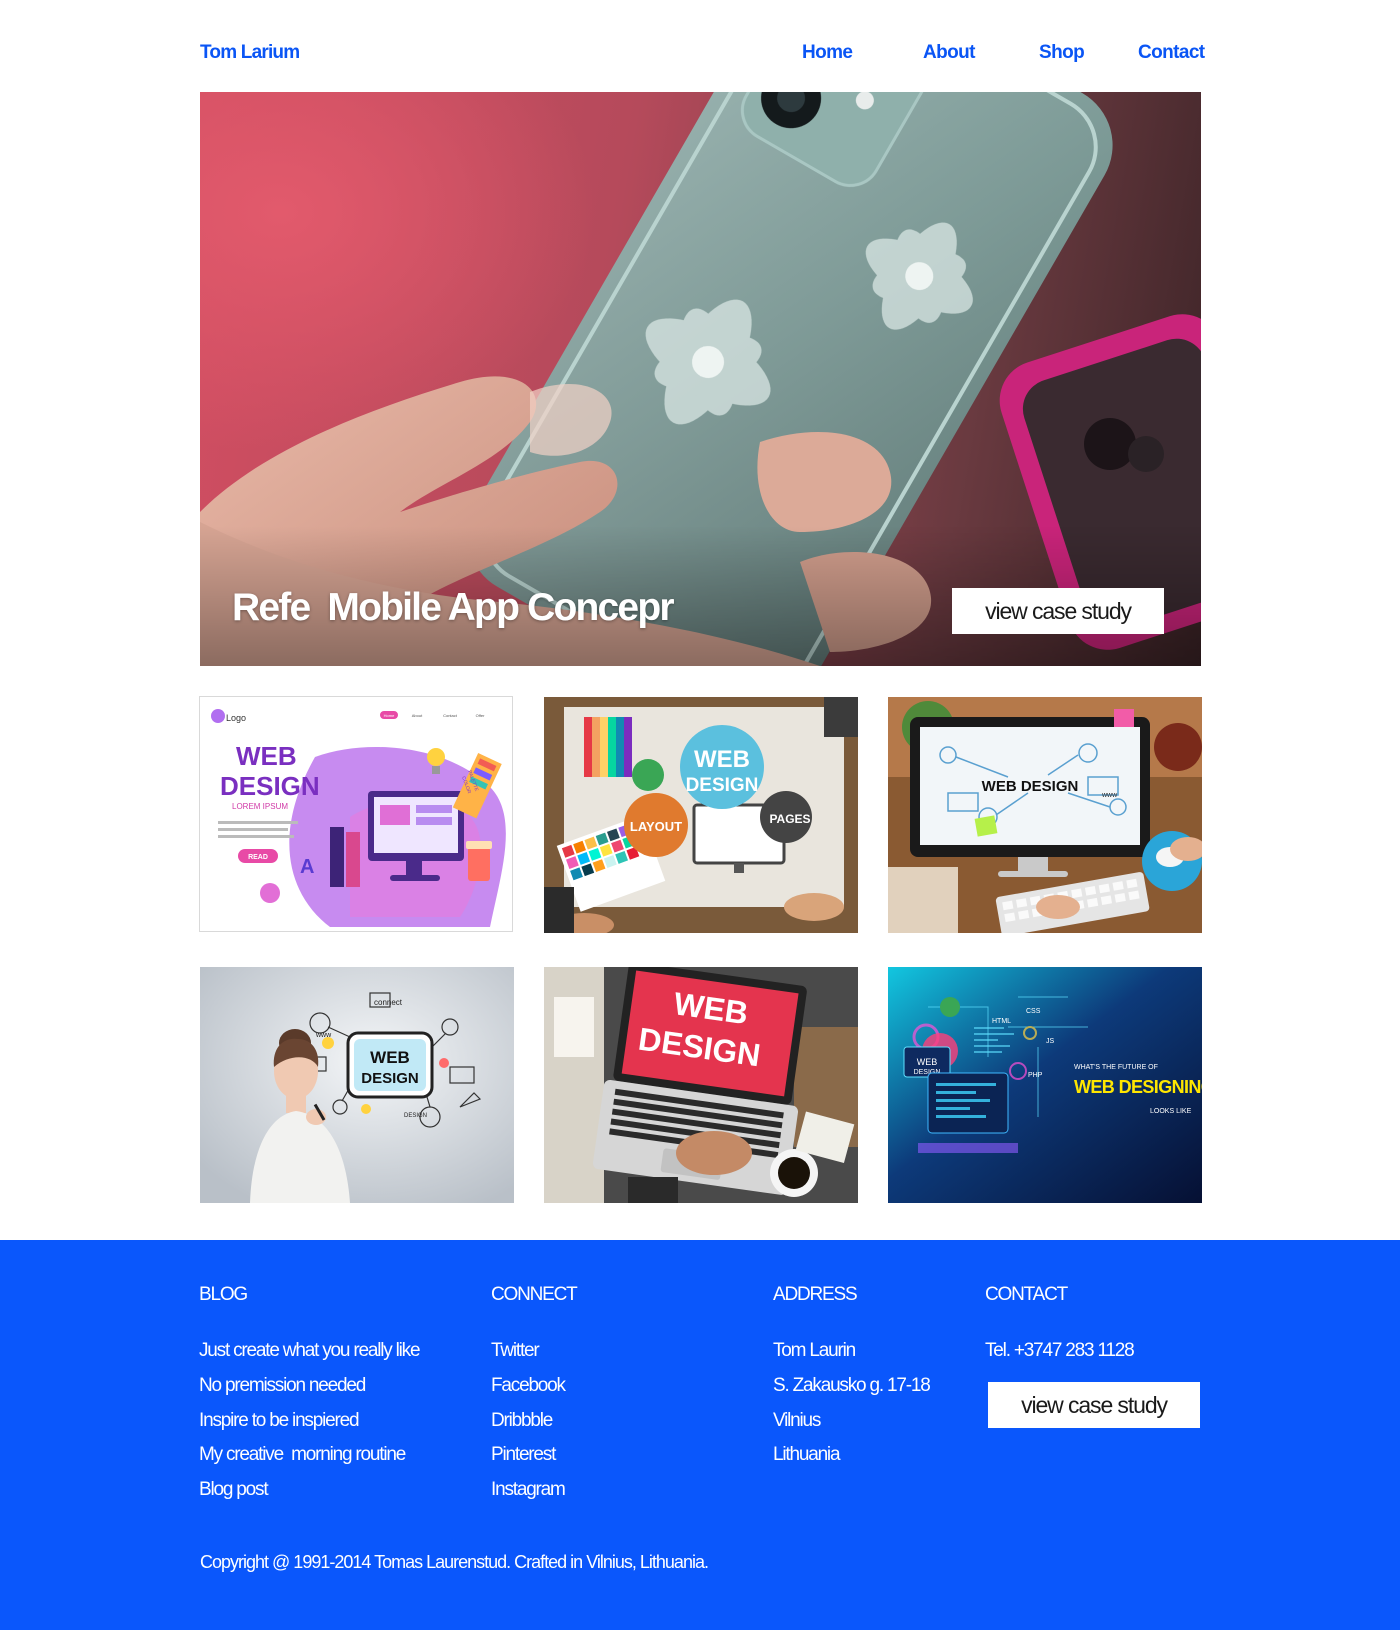  What do you see at coordinates (815, 1294) in the screenshot?
I see `footer-address-heading: ADDRESS` at bounding box center [815, 1294].